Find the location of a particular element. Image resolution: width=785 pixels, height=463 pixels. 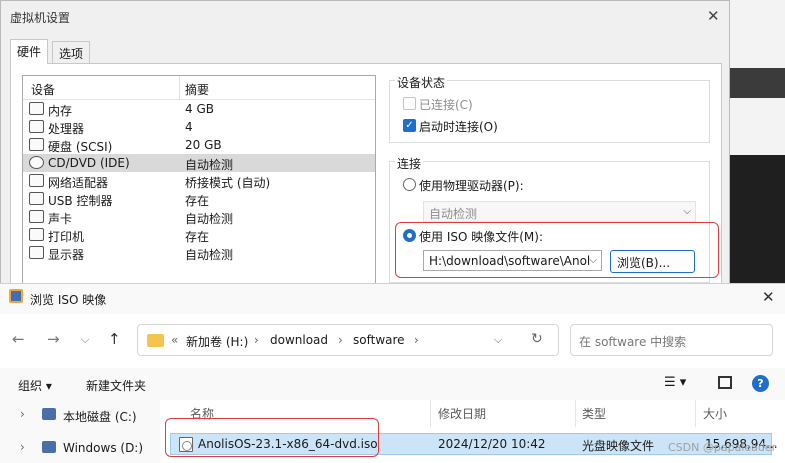

organize-button: 组织 ▾ is located at coordinates (35, 385).